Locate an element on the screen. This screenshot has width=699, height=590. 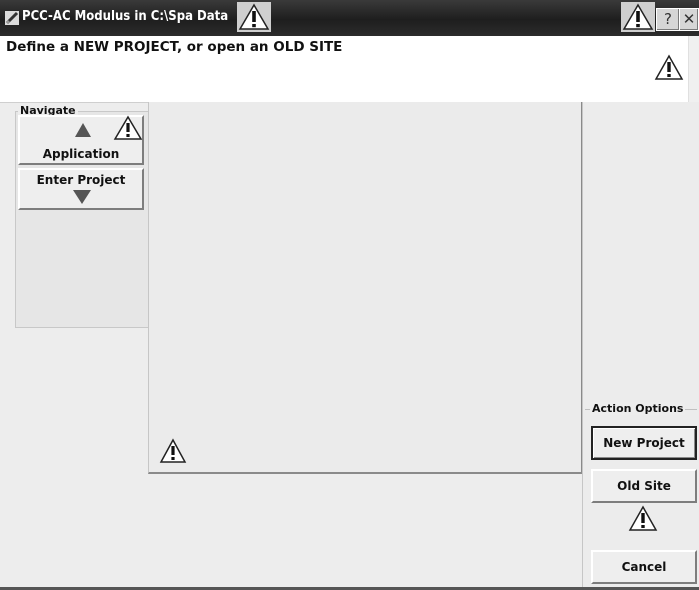
title-bar: PCC-AC Modulus in C:\Spa Data ? ✕ is located at coordinates (349, 18).